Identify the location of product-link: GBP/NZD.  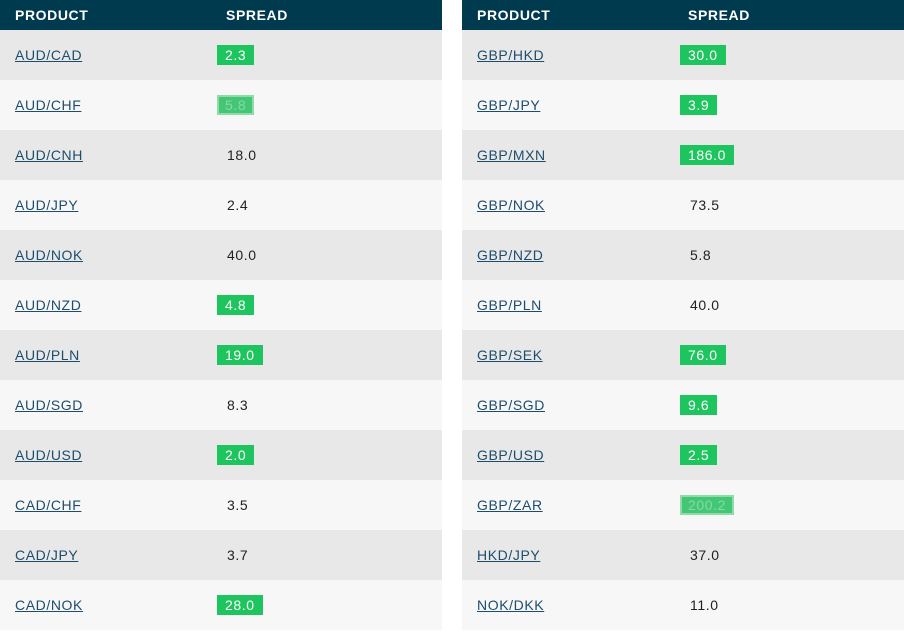
(510, 255).